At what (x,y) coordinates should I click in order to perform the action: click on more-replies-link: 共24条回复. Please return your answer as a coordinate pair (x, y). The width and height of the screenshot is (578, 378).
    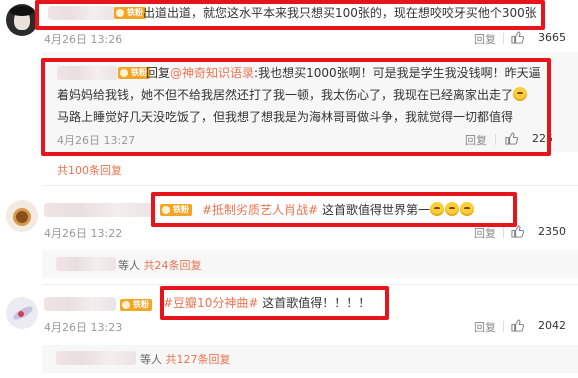
    Looking at the image, I should click on (173, 265).